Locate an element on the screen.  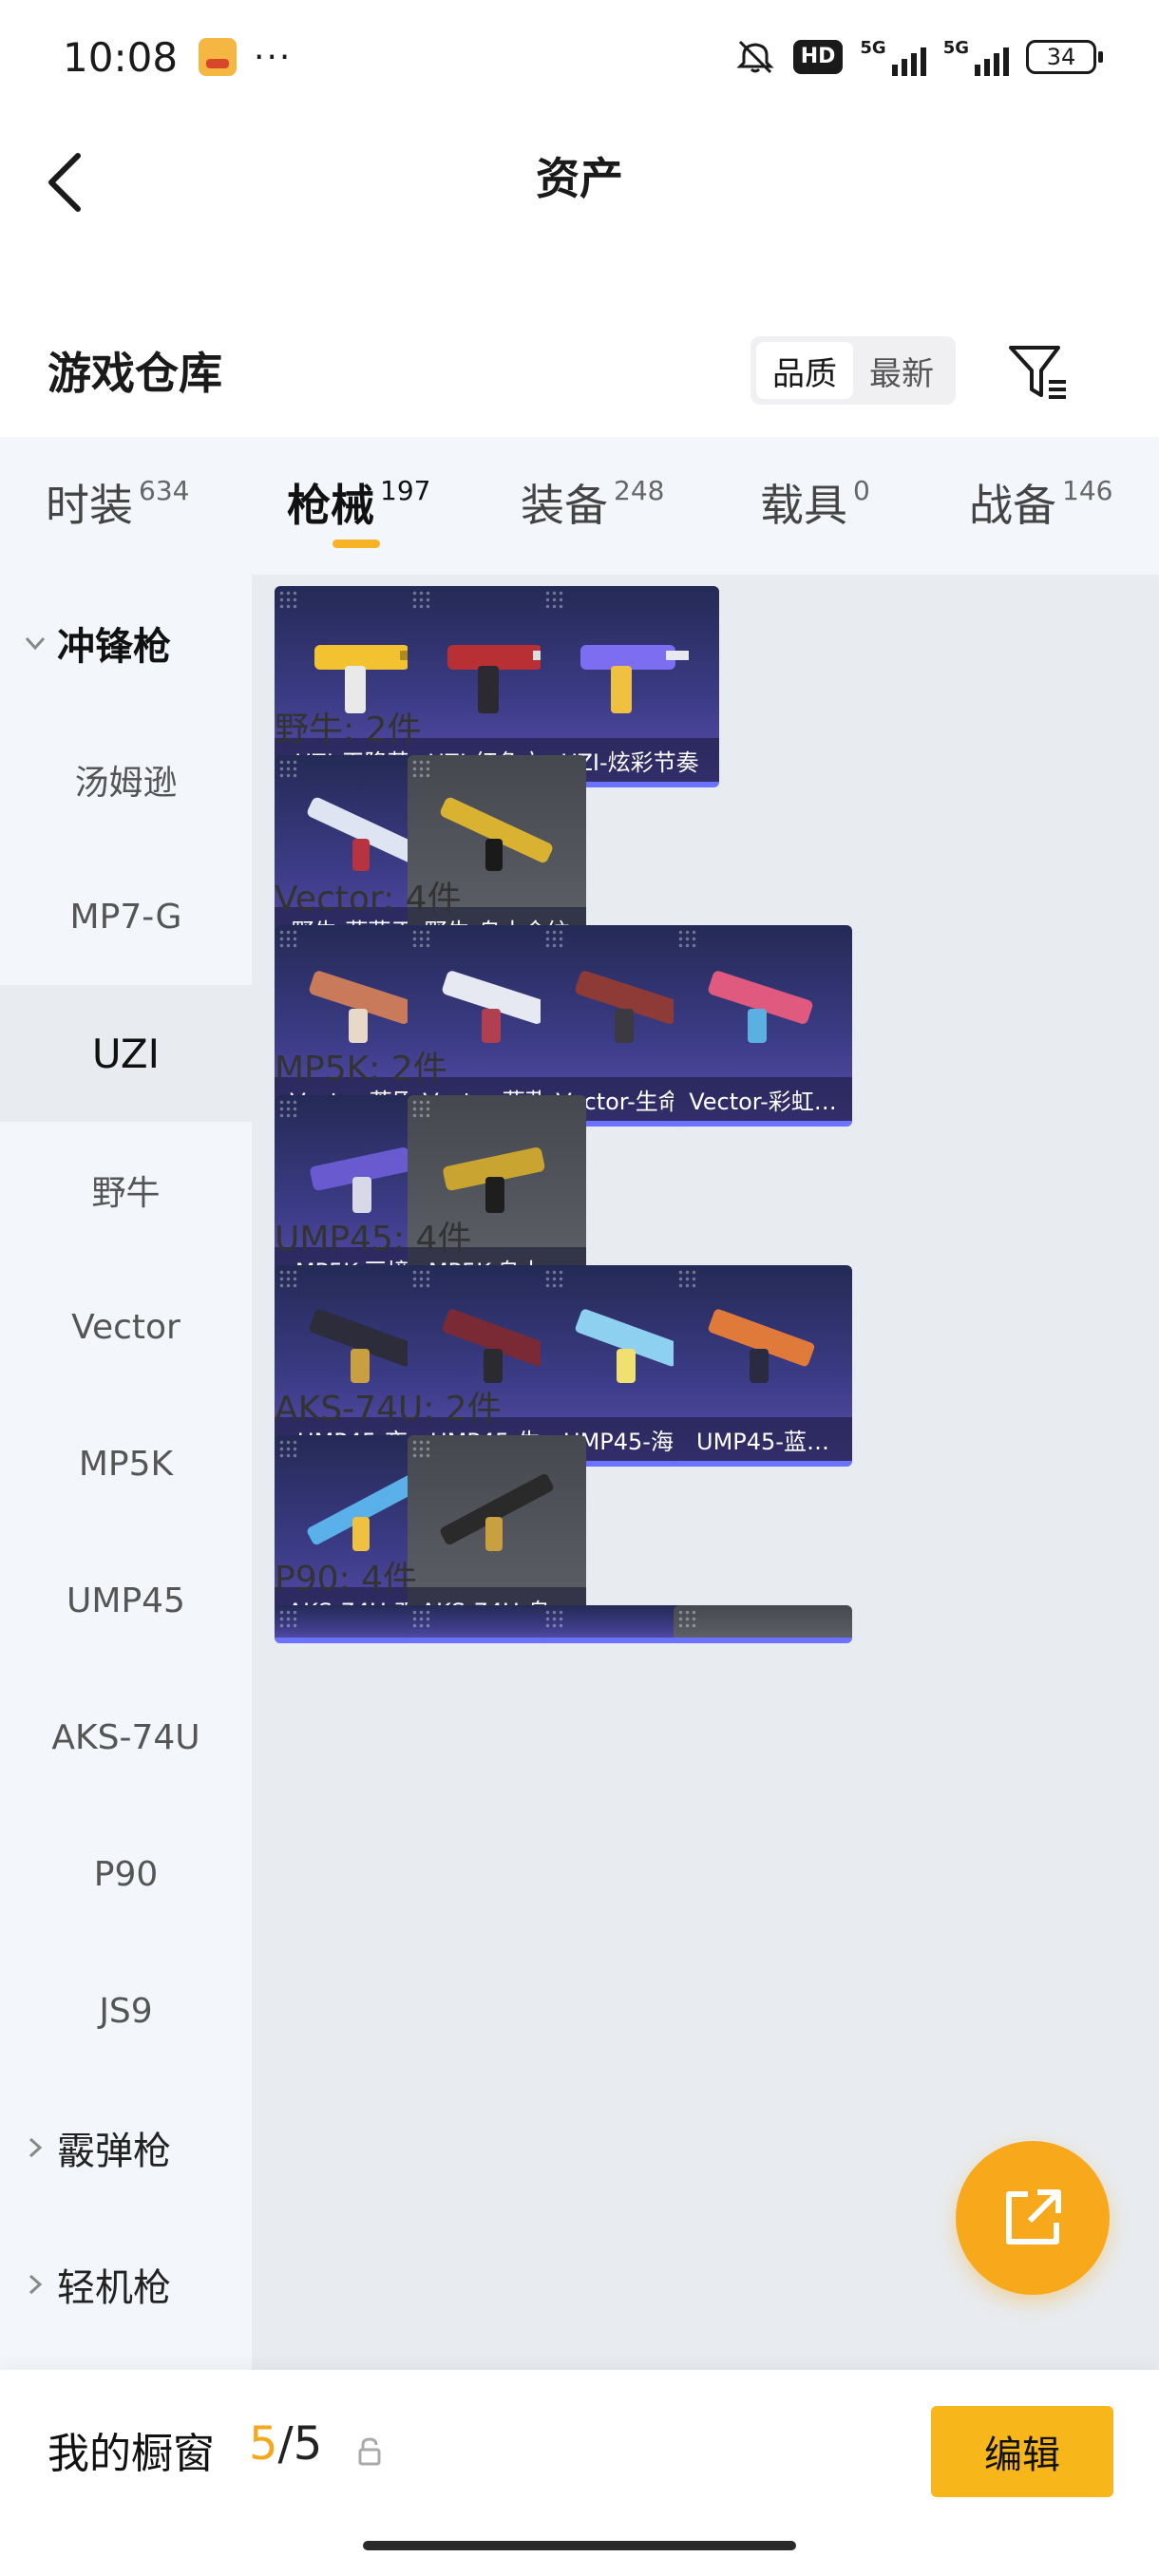
tab-label: 载具 is located at coordinates (803, 506).